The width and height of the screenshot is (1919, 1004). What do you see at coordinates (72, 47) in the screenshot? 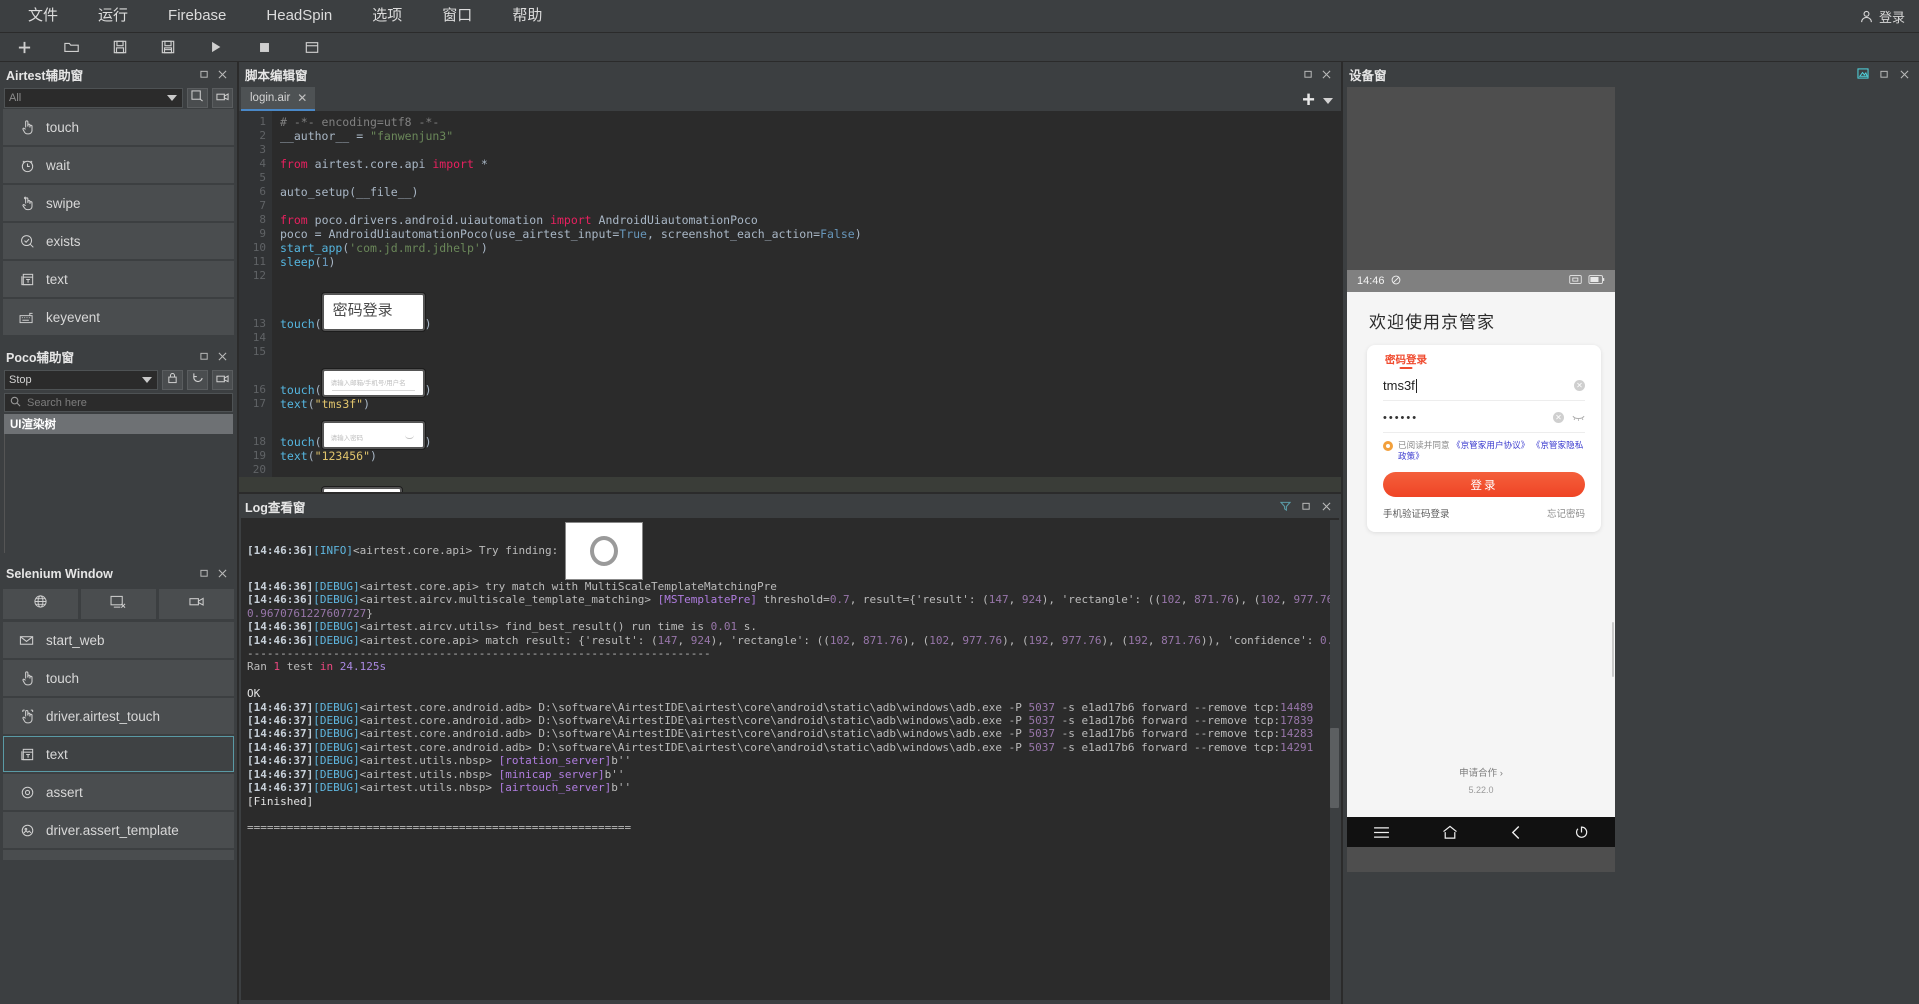
I see `open-file-button` at bounding box center [72, 47].